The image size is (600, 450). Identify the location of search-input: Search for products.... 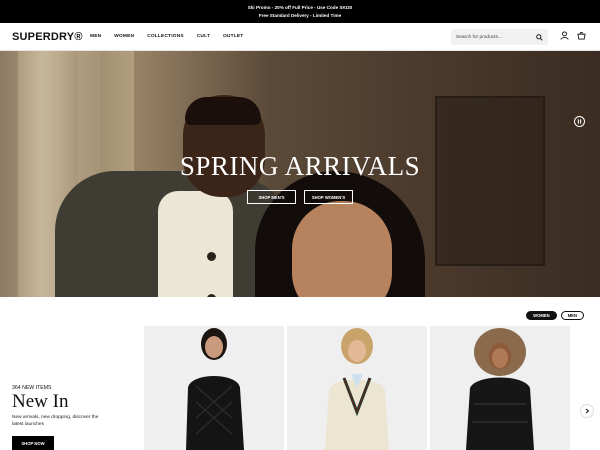
(499, 37).